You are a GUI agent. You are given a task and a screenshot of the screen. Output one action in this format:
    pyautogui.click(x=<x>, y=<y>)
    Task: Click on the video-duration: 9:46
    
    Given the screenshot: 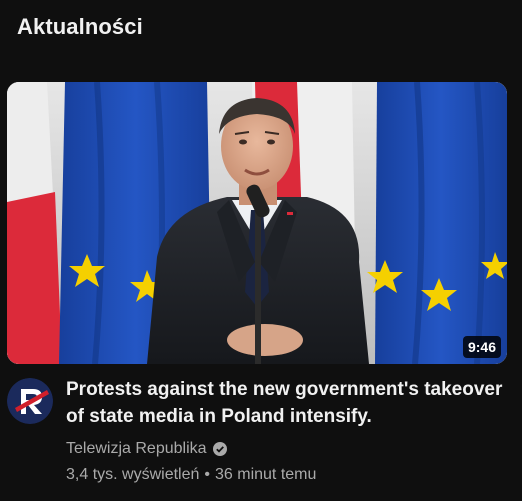 What is the action you would take?
    pyautogui.click(x=481, y=347)
    